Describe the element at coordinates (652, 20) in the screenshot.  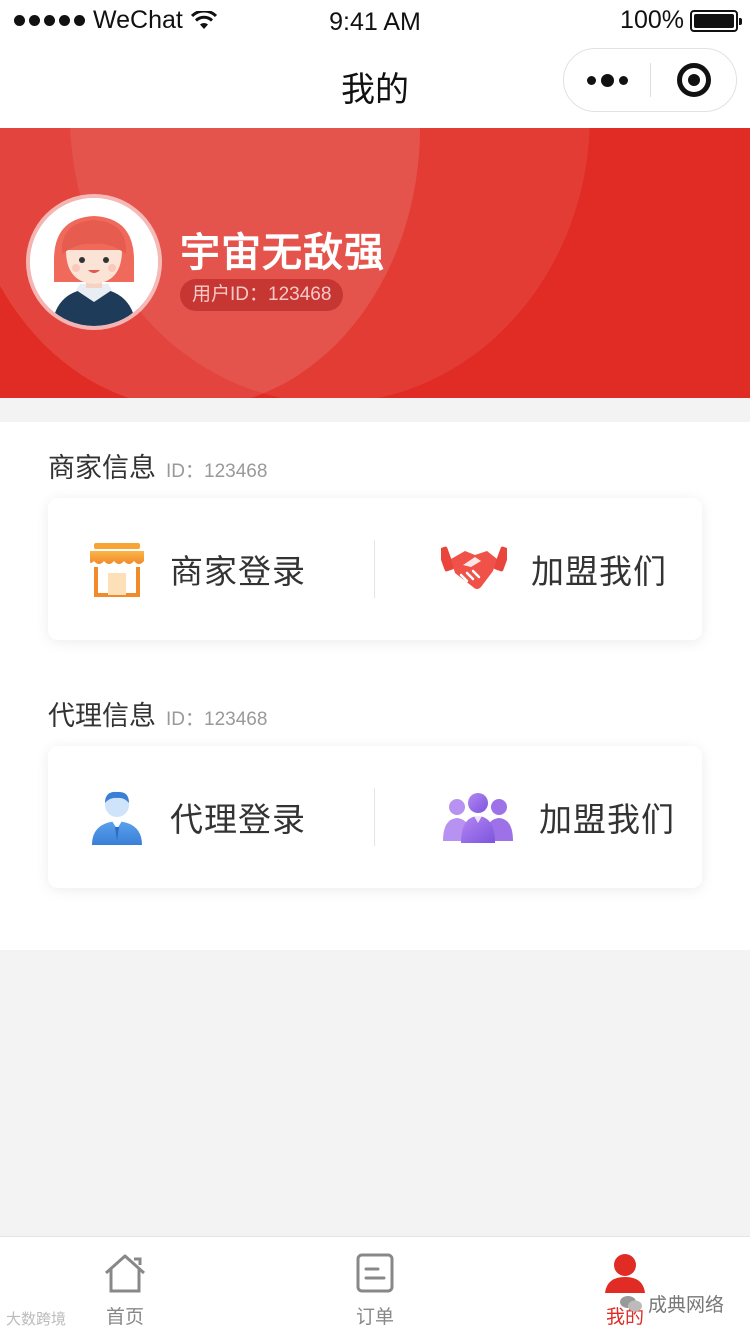
I see `battery-percent: 100%` at that location.